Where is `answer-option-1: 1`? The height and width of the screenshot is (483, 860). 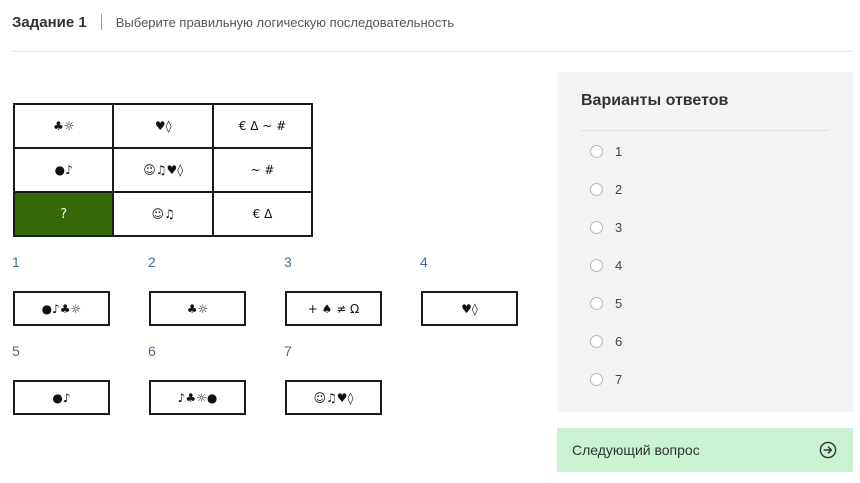 answer-option-1: 1 is located at coordinates (606, 151).